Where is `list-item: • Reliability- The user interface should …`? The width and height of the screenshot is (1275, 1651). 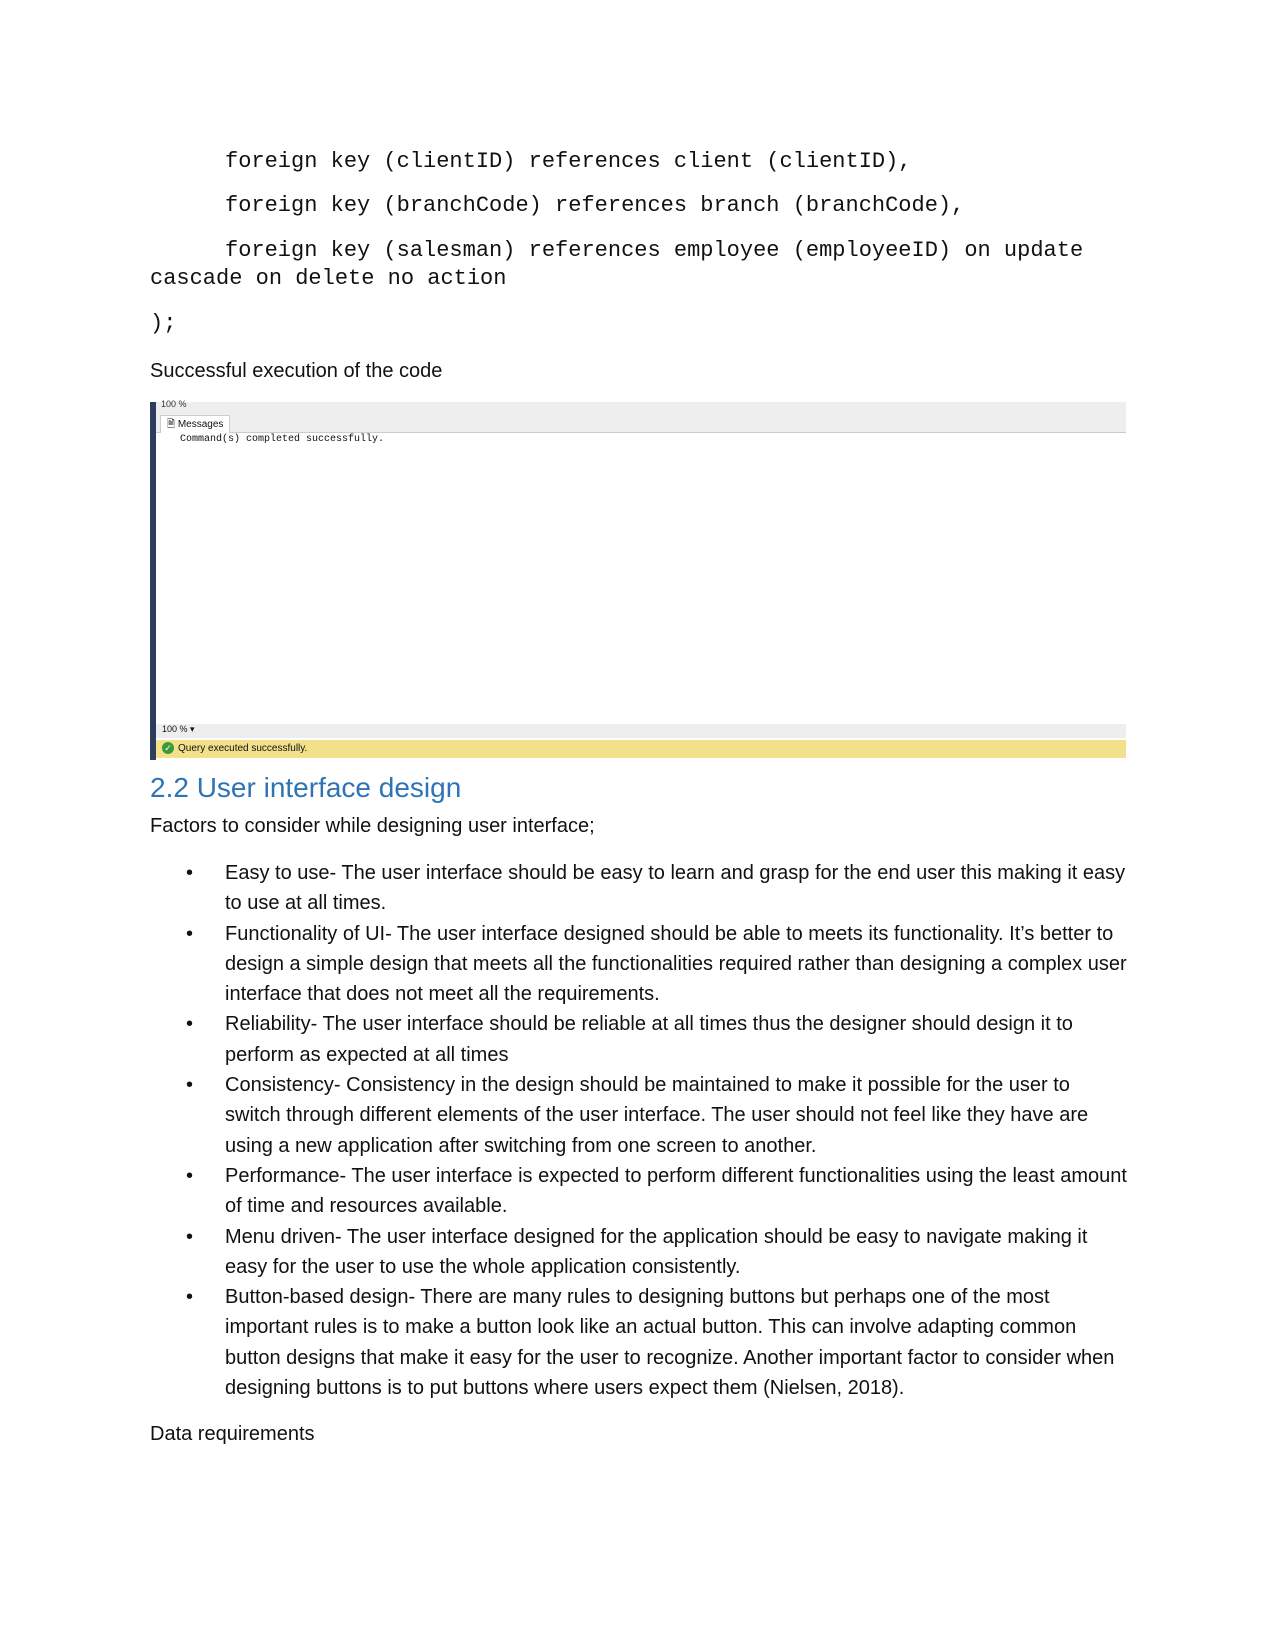
list-item: • Reliability- The user interface should … is located at coordinates (629, 1039).